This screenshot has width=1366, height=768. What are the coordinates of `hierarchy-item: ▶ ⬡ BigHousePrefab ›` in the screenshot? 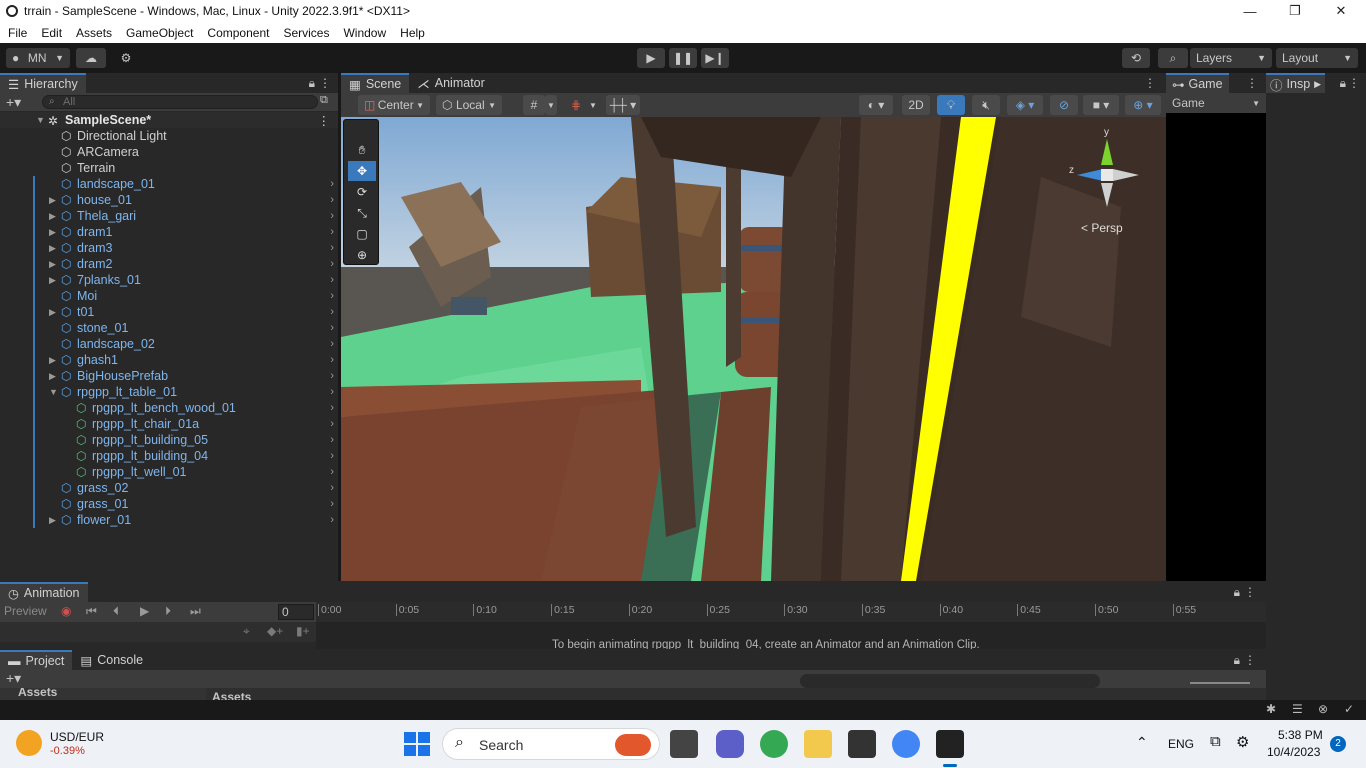 It's located at (169, 376).